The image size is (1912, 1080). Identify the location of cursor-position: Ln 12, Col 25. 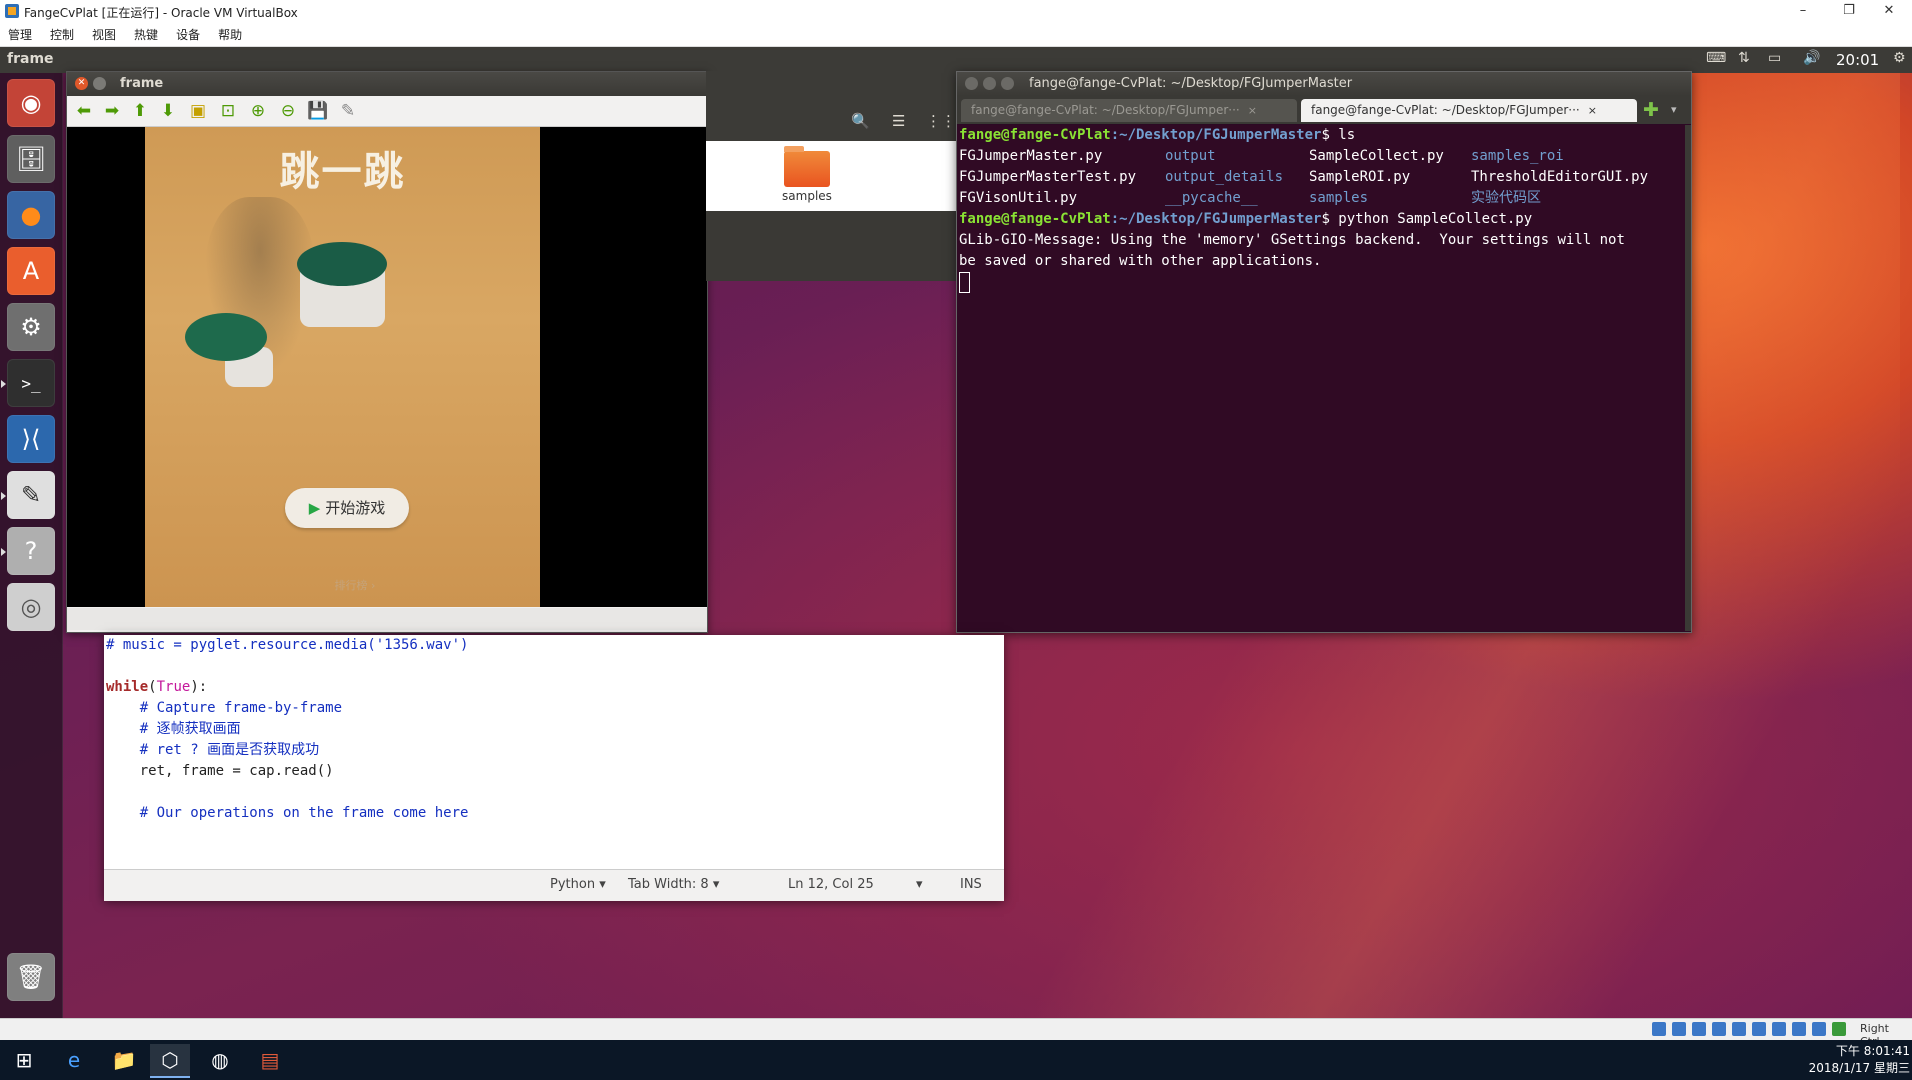
(831, 884).